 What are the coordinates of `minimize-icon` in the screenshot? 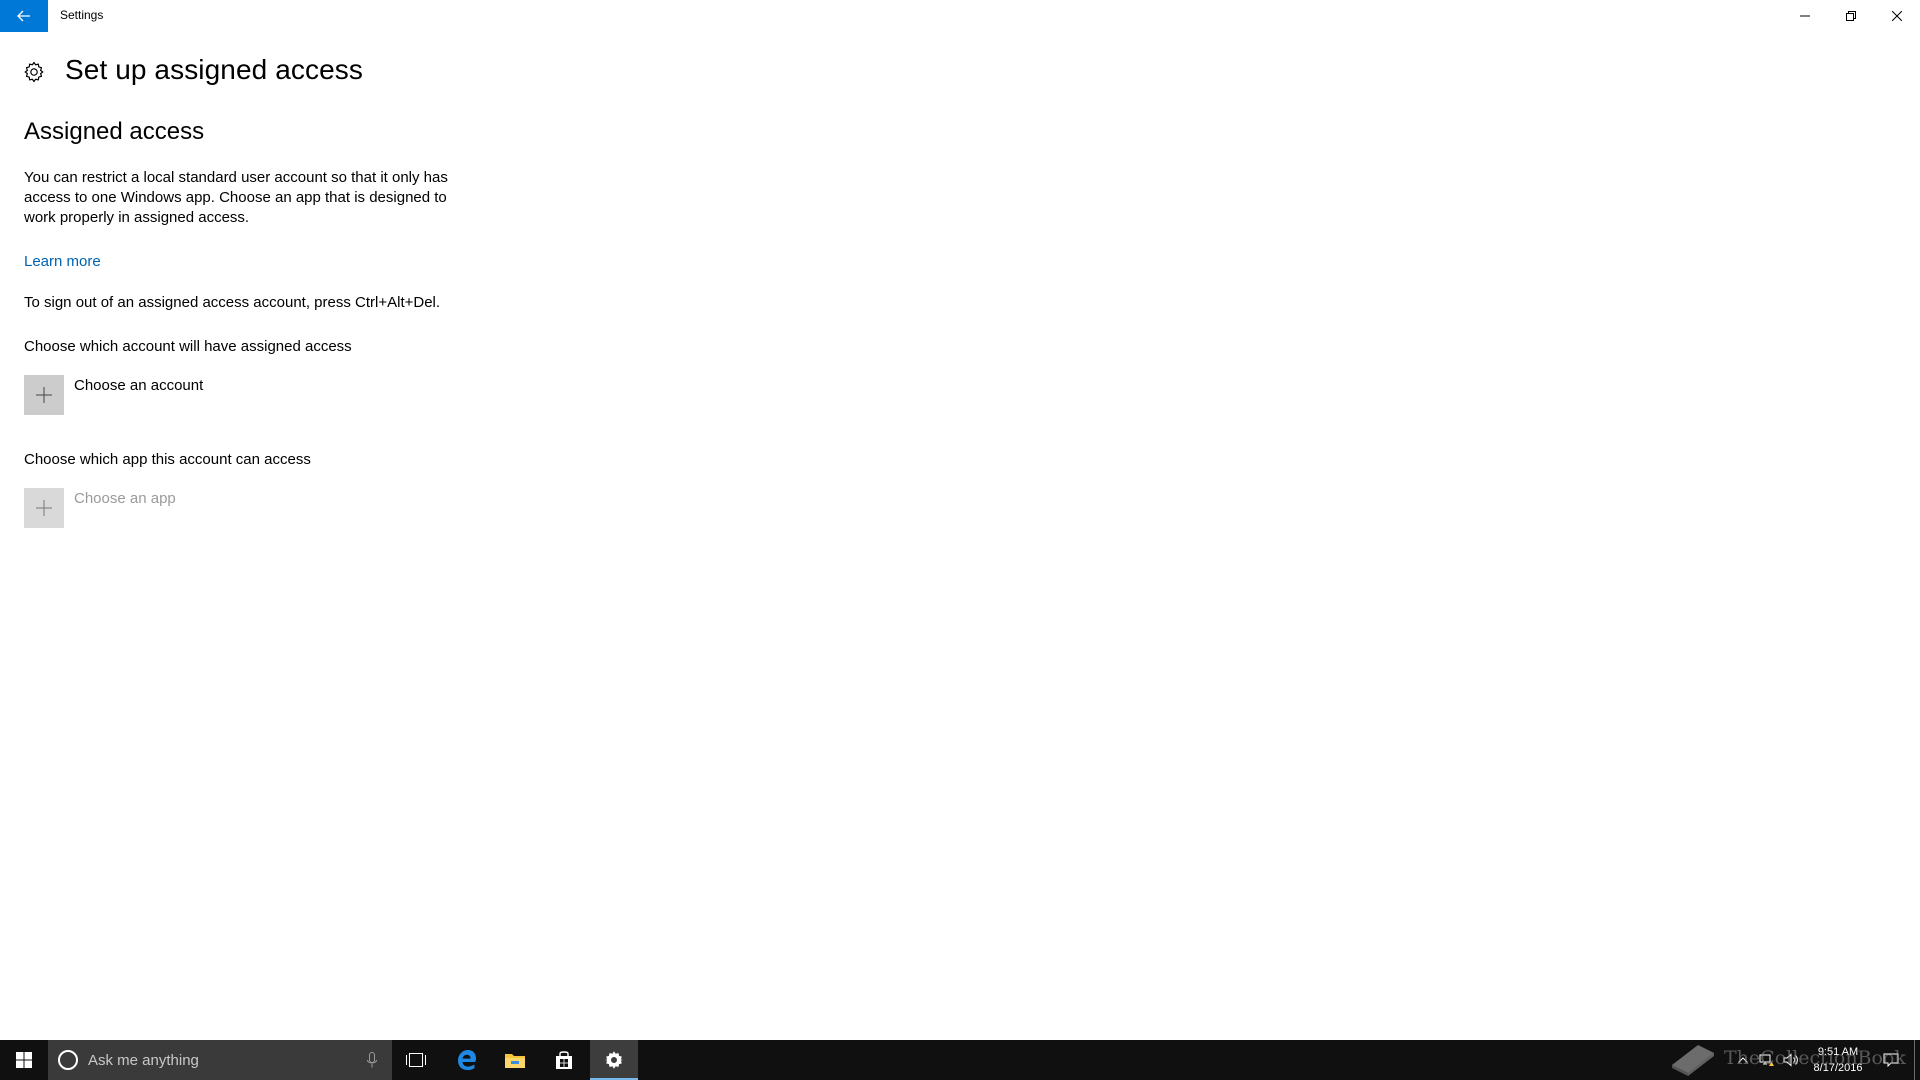 It's located at (1805, 16).